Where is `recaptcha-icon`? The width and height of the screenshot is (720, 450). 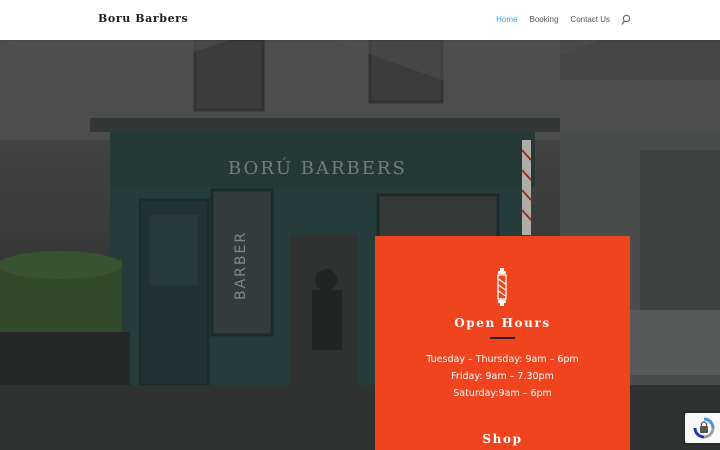
recaptcha-icon is located at coordinates (704, 428).